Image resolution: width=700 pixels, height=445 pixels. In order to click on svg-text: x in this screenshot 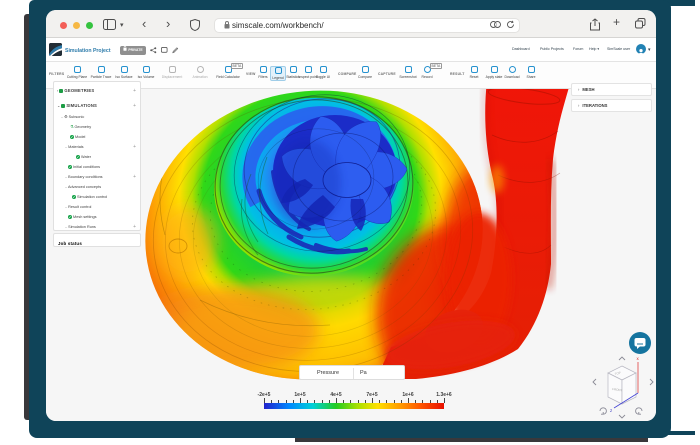, I will do `click(638, 358)`.